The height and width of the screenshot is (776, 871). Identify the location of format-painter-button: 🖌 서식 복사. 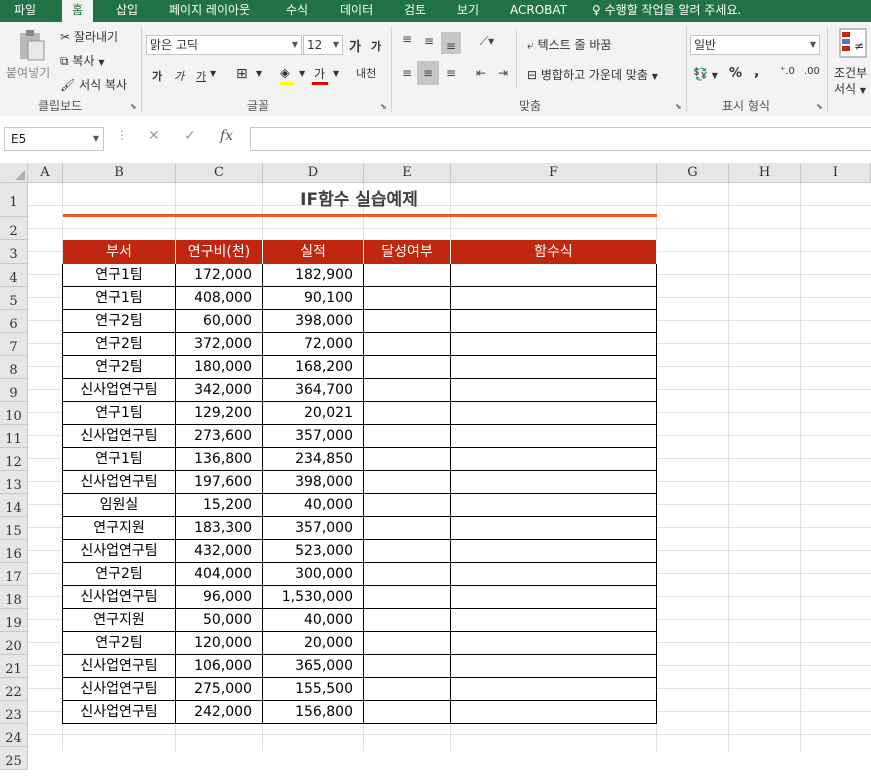
(93, 84).